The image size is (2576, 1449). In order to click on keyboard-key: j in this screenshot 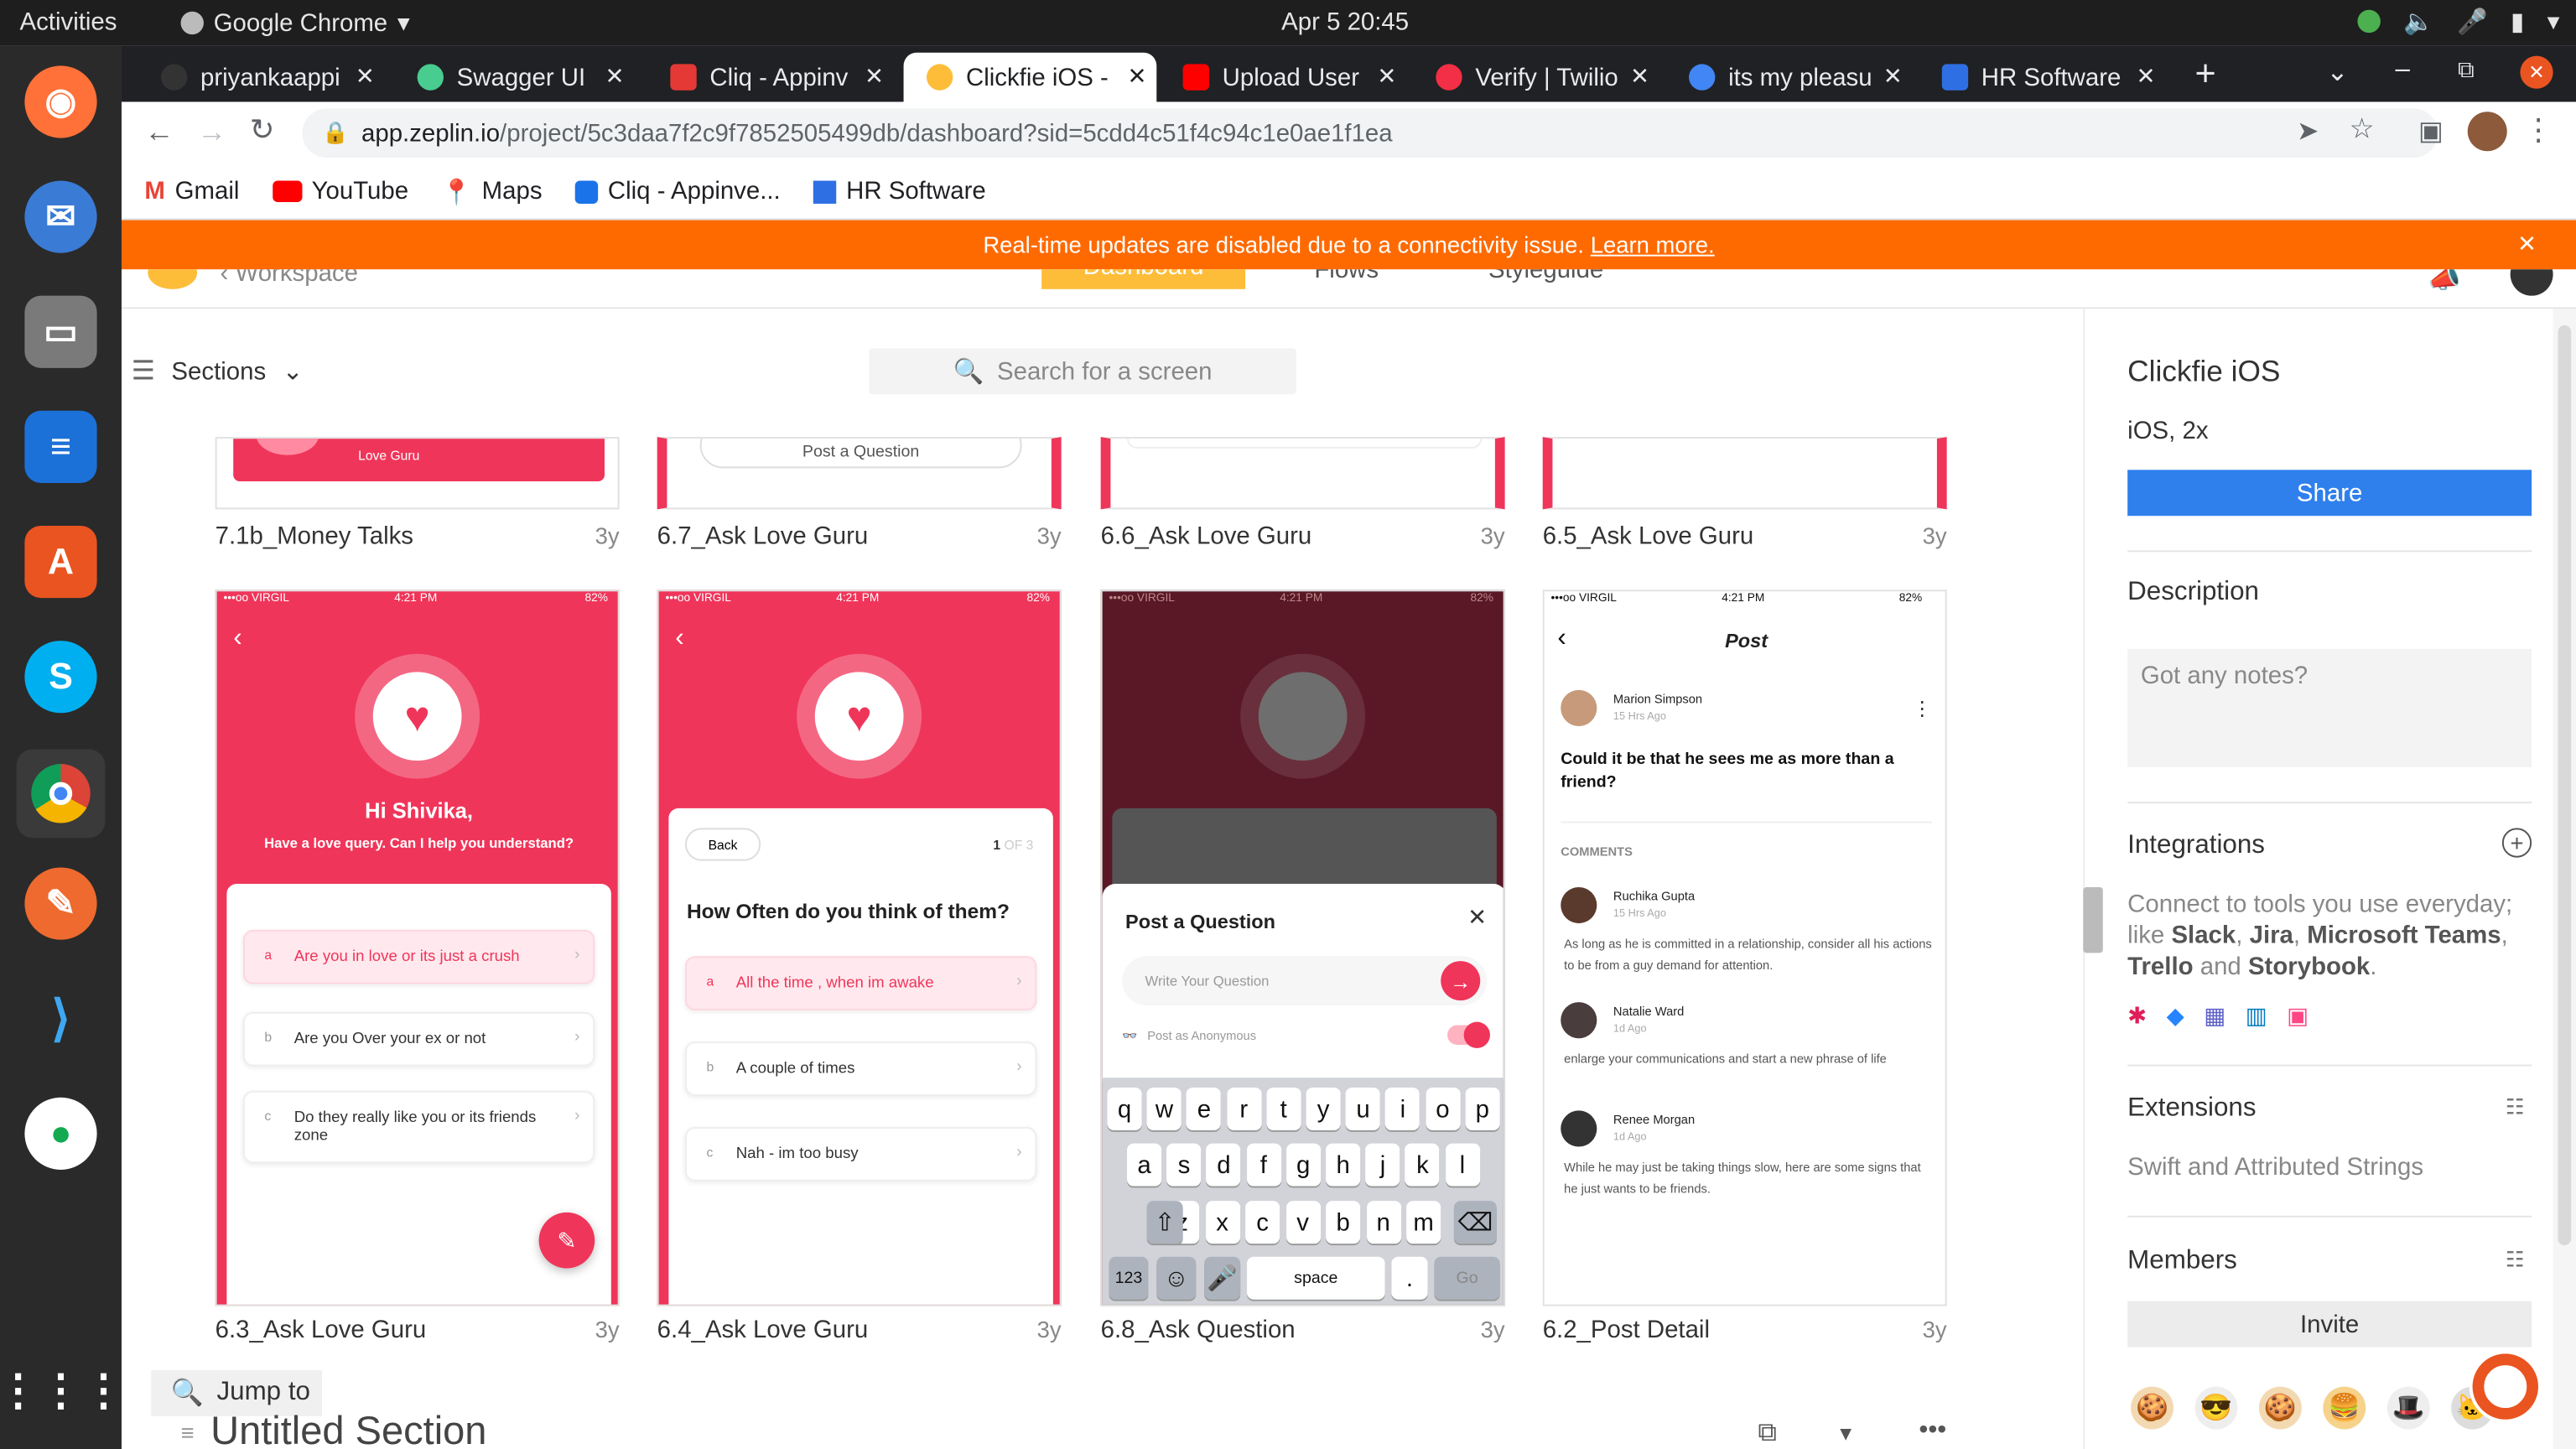, I will do `click(1382, 1165)`.